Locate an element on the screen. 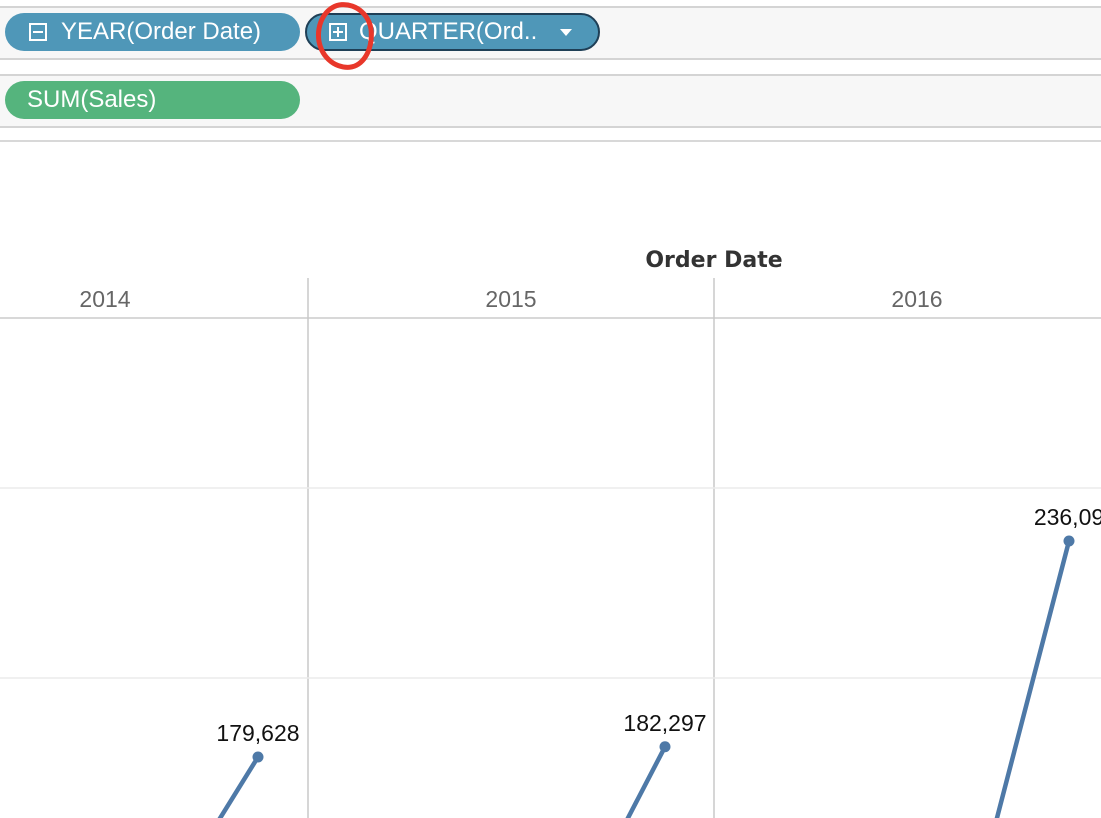 The image size is (1101, 818). data-label-2016: 236,09 is located at coordinates (1067, 517).